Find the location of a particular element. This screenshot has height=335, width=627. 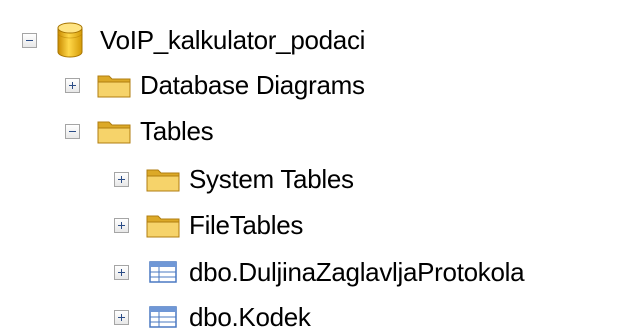

tree-node-label: Database Diagrams is located at coordinates (252, 85).